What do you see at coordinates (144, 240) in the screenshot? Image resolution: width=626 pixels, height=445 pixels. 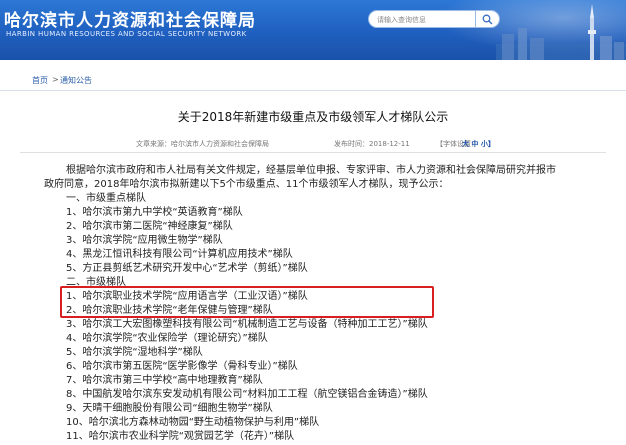 I see `section-1-item: 3、哈尔滨学院“应用微生物学”梯队` at bounding box center [144, 240].